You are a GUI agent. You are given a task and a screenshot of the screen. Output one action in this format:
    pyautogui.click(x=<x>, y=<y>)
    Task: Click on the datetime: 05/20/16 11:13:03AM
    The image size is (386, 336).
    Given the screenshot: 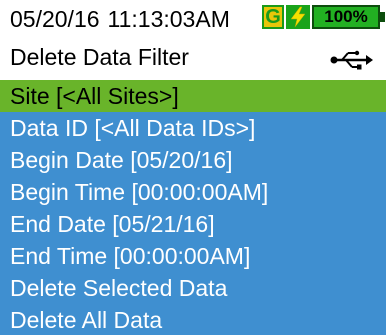 What is the action you would take?
    pyautogui.click(x=120, y=19)
    